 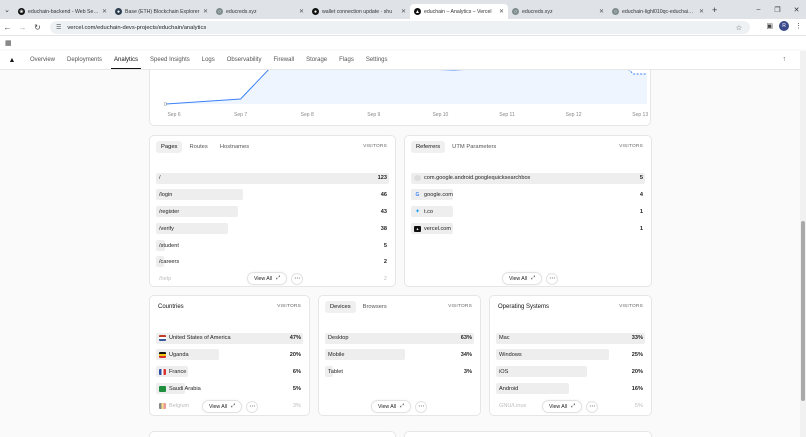 I want to click on list-item: /verify 38, so click(x=271, y=228).